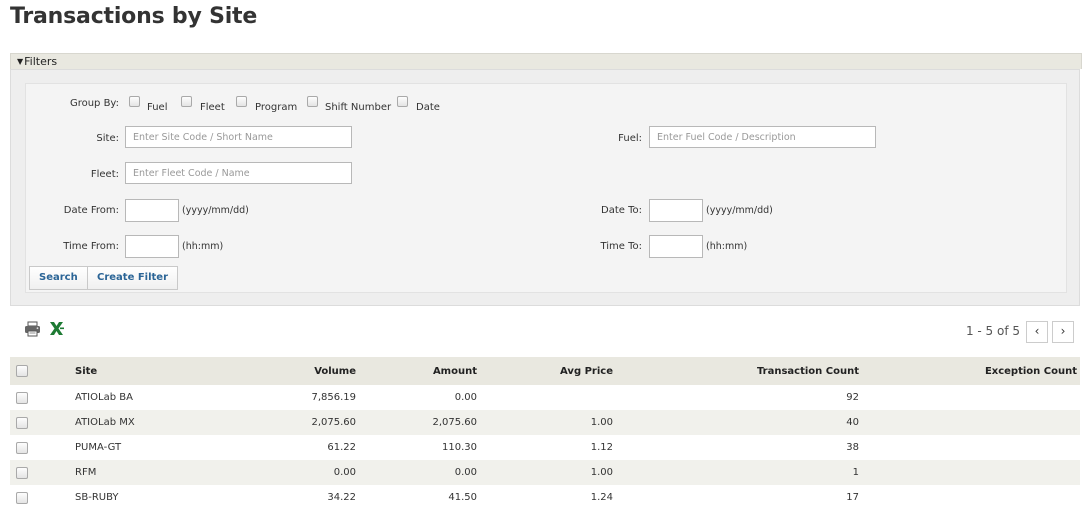  I want to click on filters-toggle: ▼Filters, so click(37, 61).